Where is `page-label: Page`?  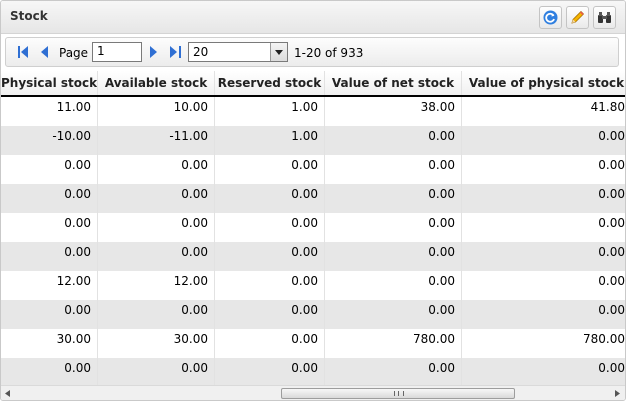
page-label: Page is located at coordinates (74, 53).